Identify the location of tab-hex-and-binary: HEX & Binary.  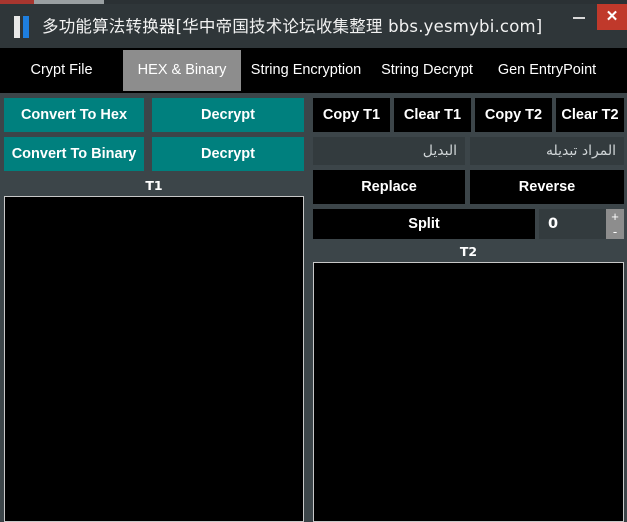
(182, 70).